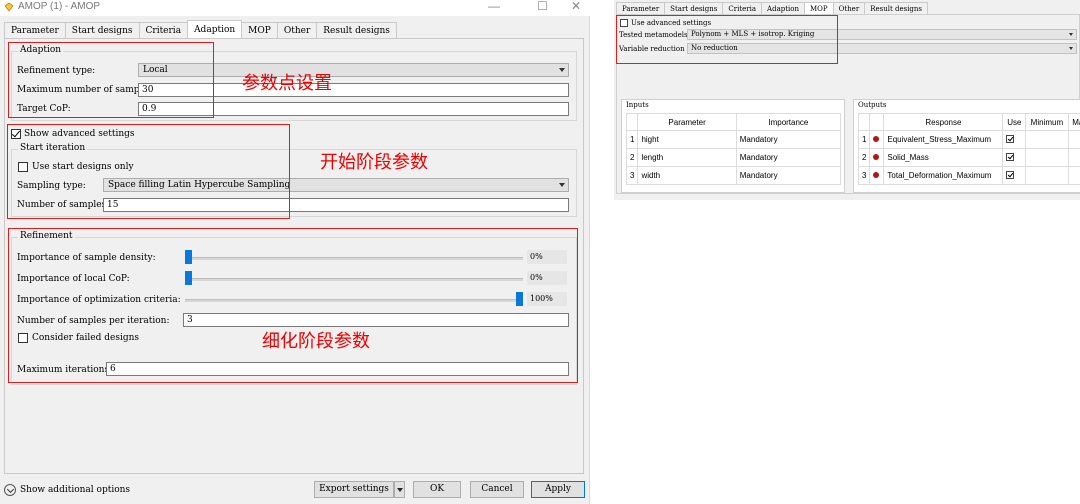 The height and width of the screenshot is (504, 1080). Describe the element at coordinates (494, 6) in the screenshot. I see `minimize-button: —` at that location.